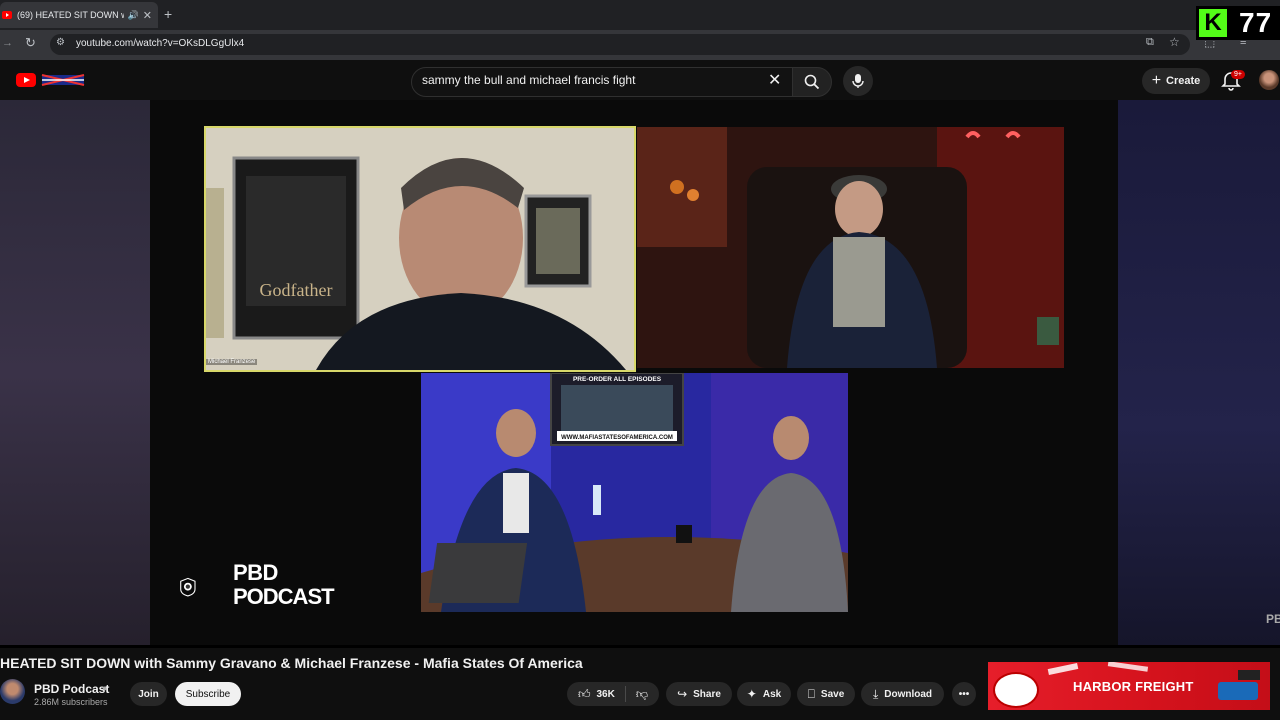 This screenshot has height=720, width=1280. What do you see at coordinates (133, 15) in the screenshot?
I see `speaker-icon: 🔊` at bounding box center [133, 15].